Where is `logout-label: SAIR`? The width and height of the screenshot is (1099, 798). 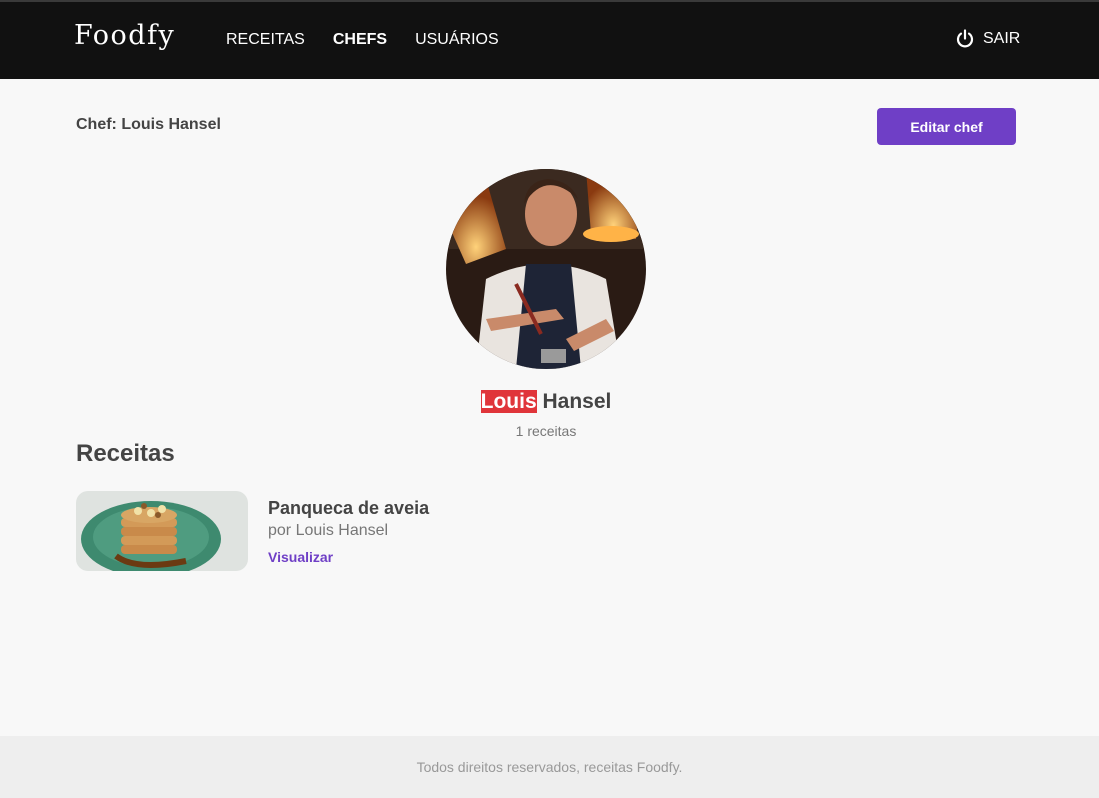
logout-label: SAIR is located at coordinates (1002, 38).